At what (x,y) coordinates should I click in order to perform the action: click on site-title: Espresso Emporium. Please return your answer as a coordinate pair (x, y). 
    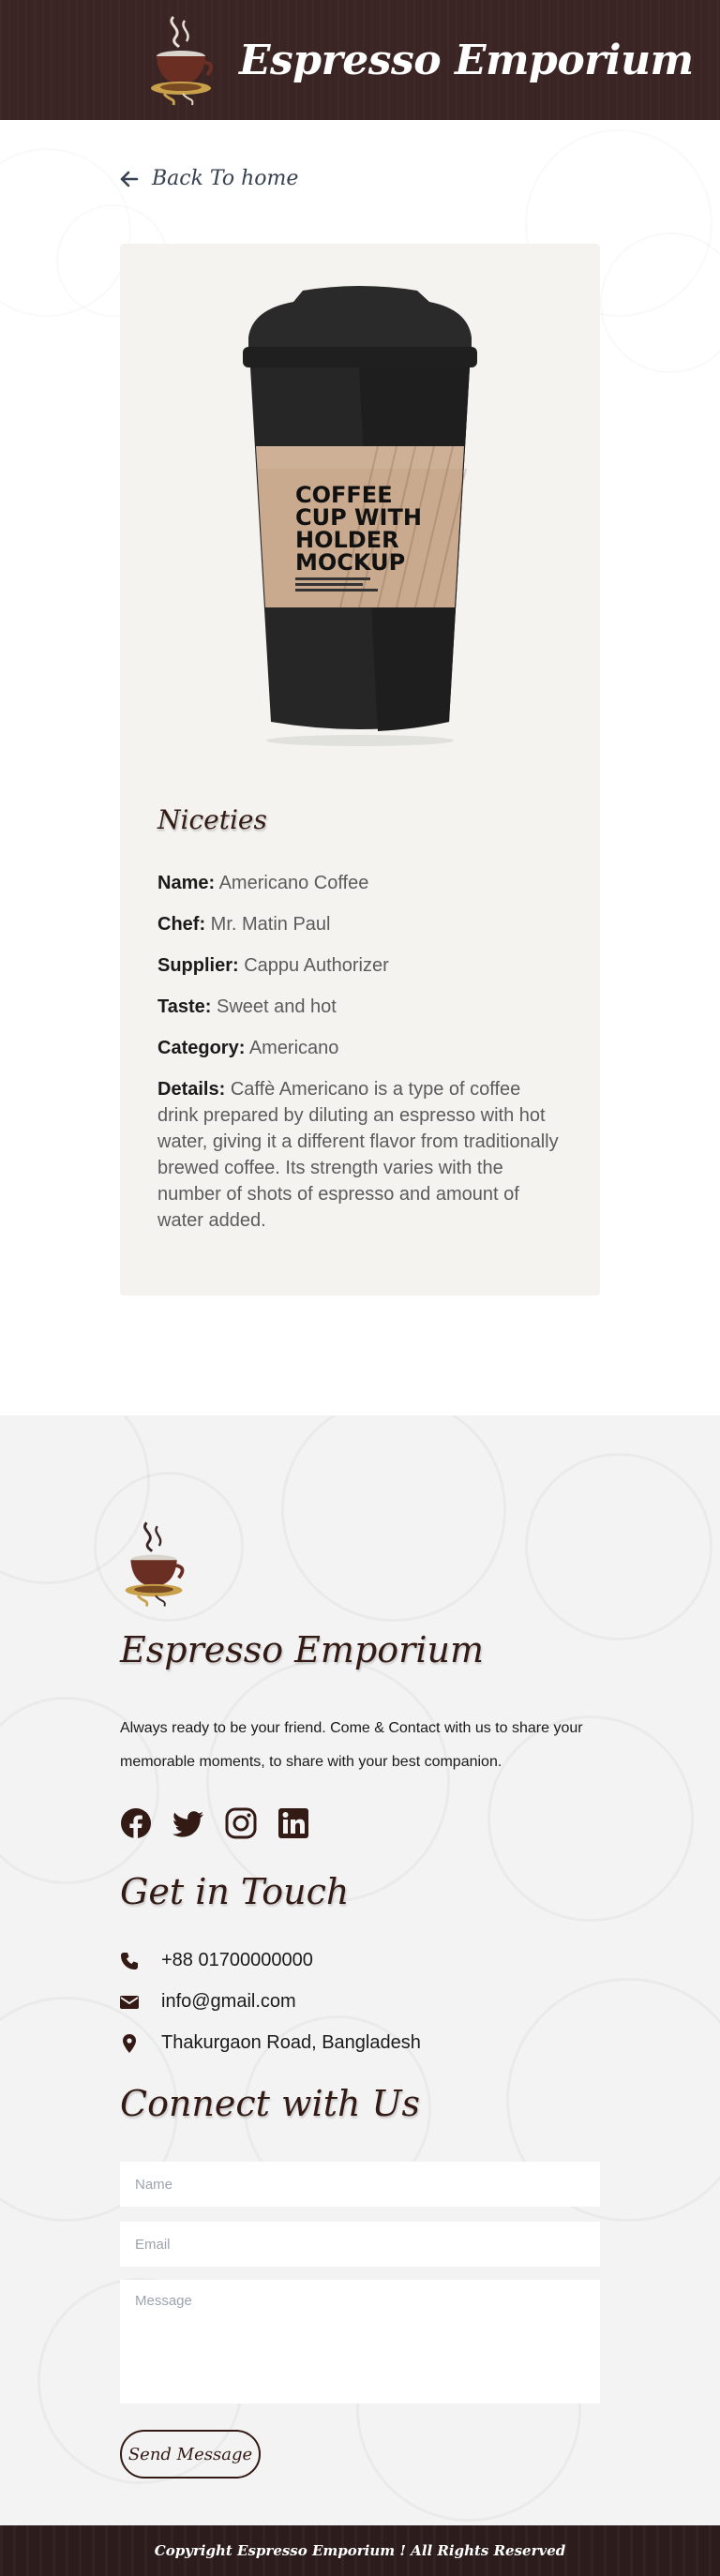
    Looking at the image, I should click on (466, 60).